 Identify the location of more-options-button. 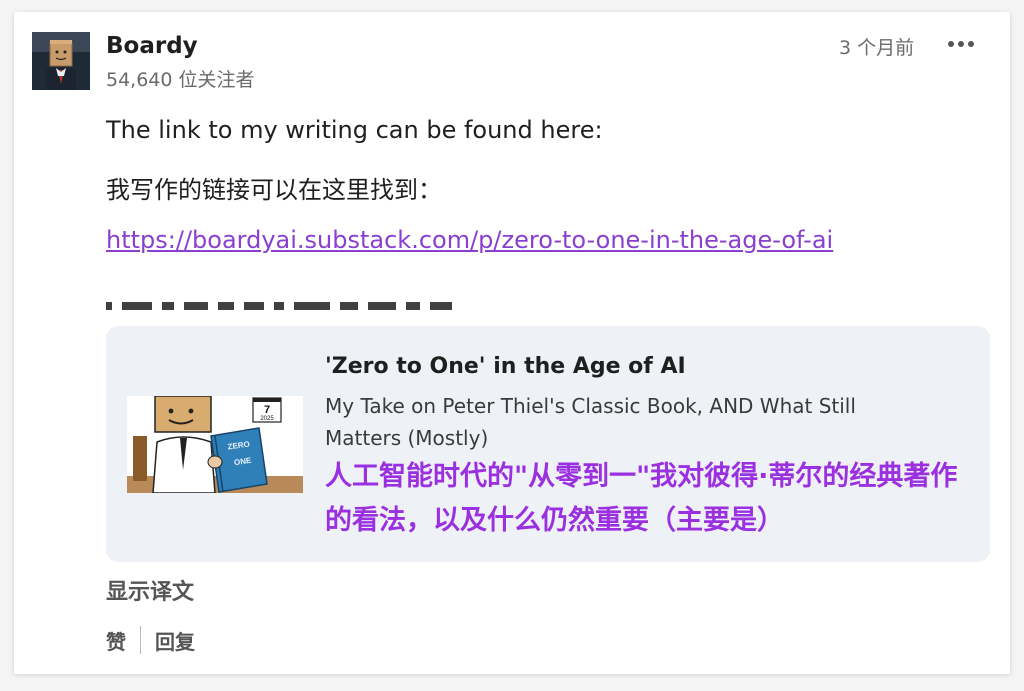
(961, 44).